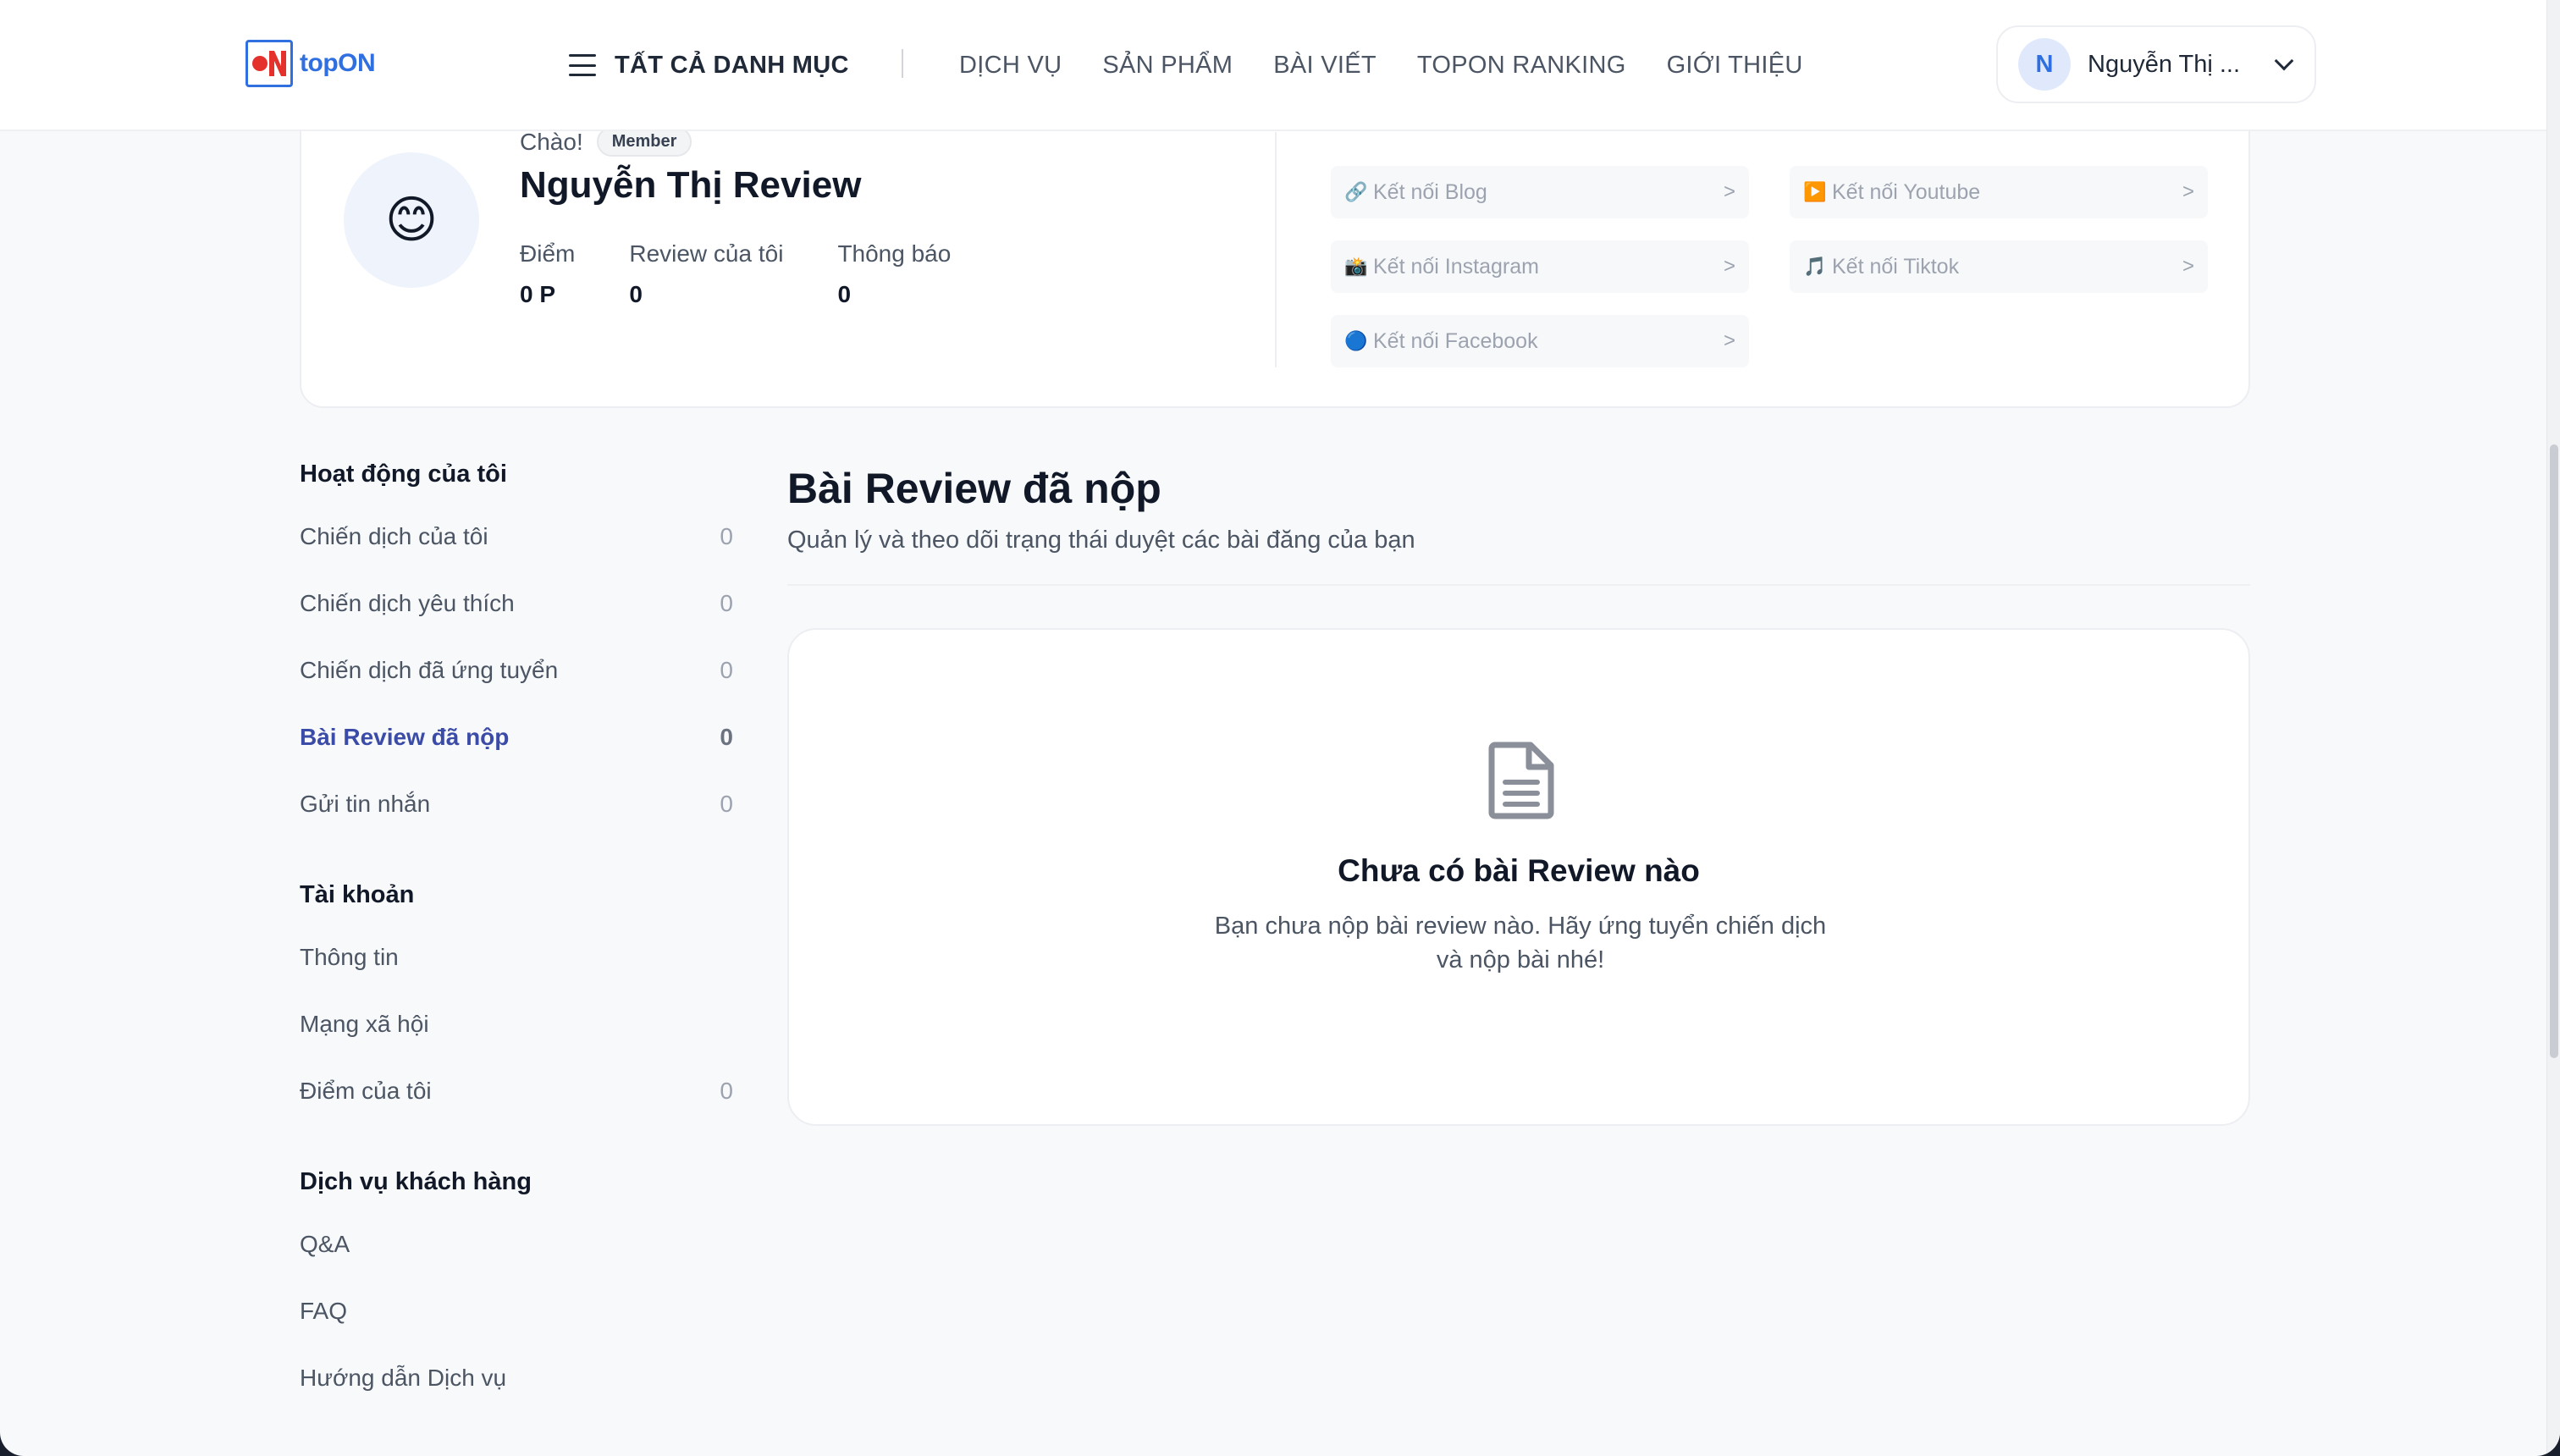 The height and width of the screenshot is (1456, 2560). Describe the element at coordinates (1356, 266) in the screenshot. I see `camera-icon: 📸` at that location.